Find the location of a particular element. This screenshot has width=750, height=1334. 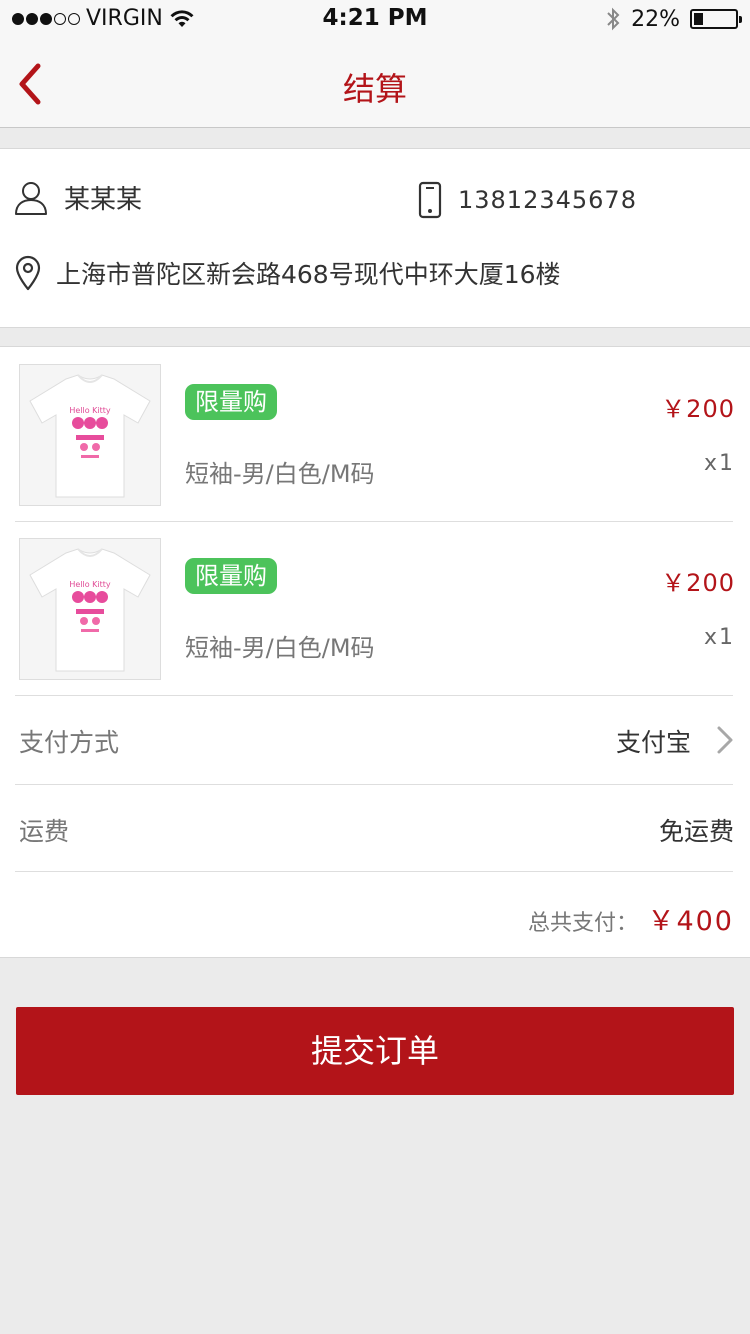

page-title: 结算 is located at coordinates (374, 89).